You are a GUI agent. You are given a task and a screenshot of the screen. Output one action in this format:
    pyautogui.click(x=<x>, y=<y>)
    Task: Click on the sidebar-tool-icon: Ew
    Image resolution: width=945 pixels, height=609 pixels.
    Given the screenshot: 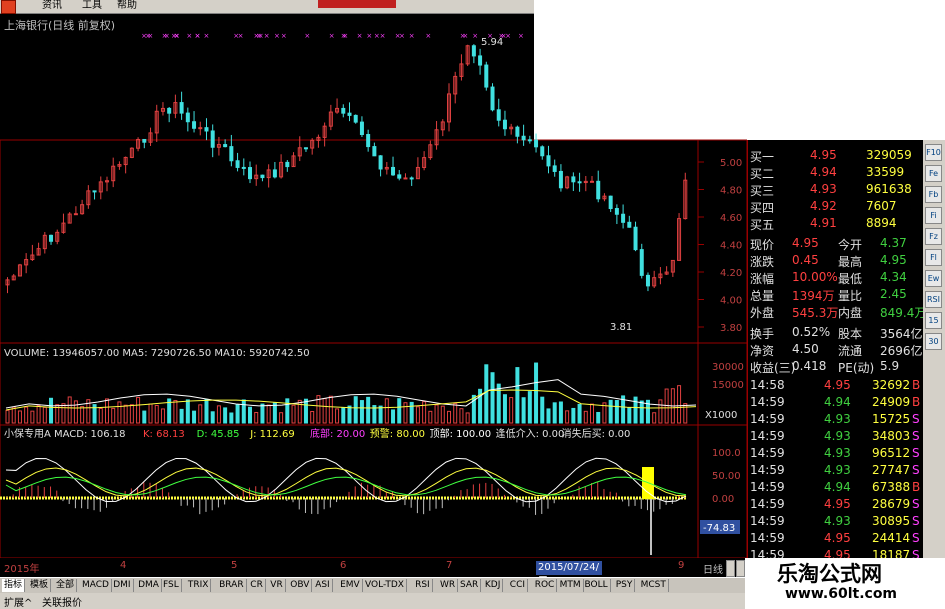 What is the action you would take?
    pyautogui.click(x=933, y=278)
    